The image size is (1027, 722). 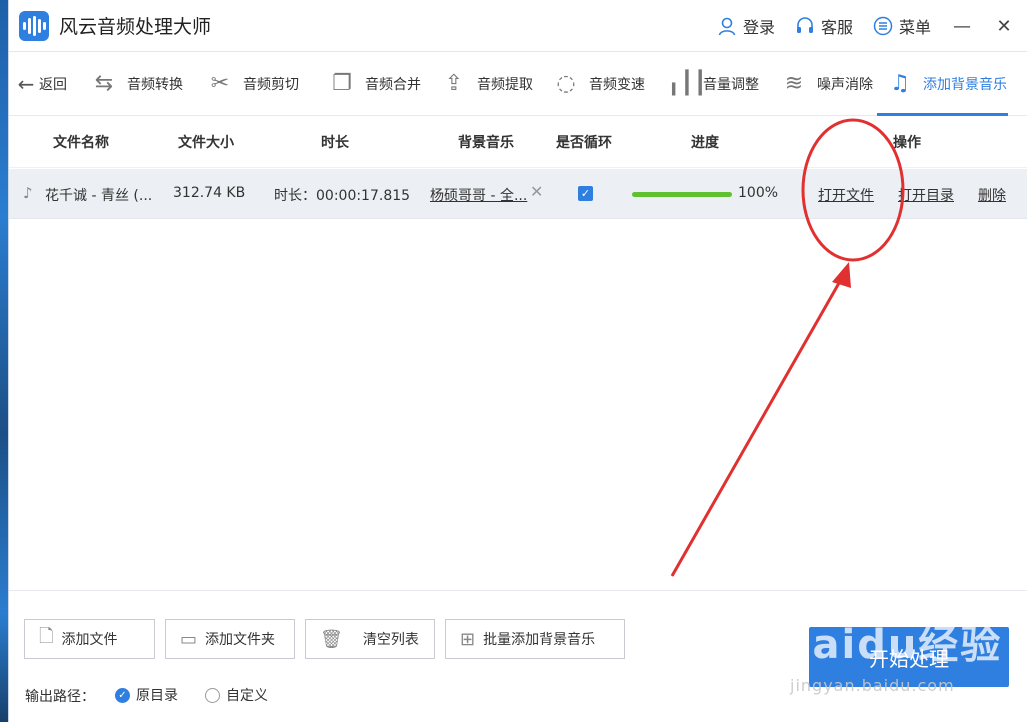 I want to click on batch-add-bgm-label: 批量添加背景音乐, so click(x=539, y=640).